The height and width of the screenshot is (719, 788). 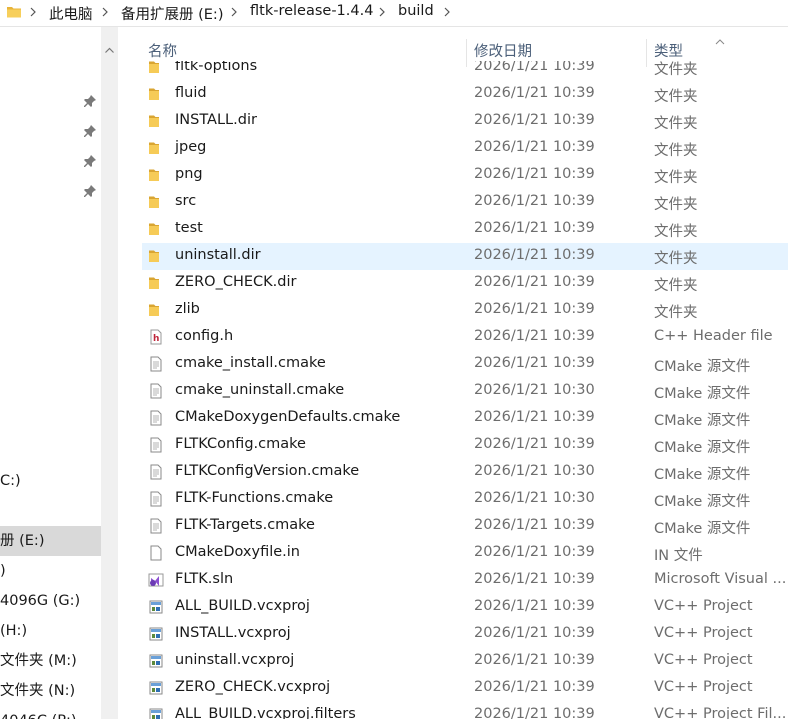 What do you see at coordinates (50, 601) in the screenshot?
I see `nav-item-drive-g: 4096G (G:)` at bounding box center [50, 601].